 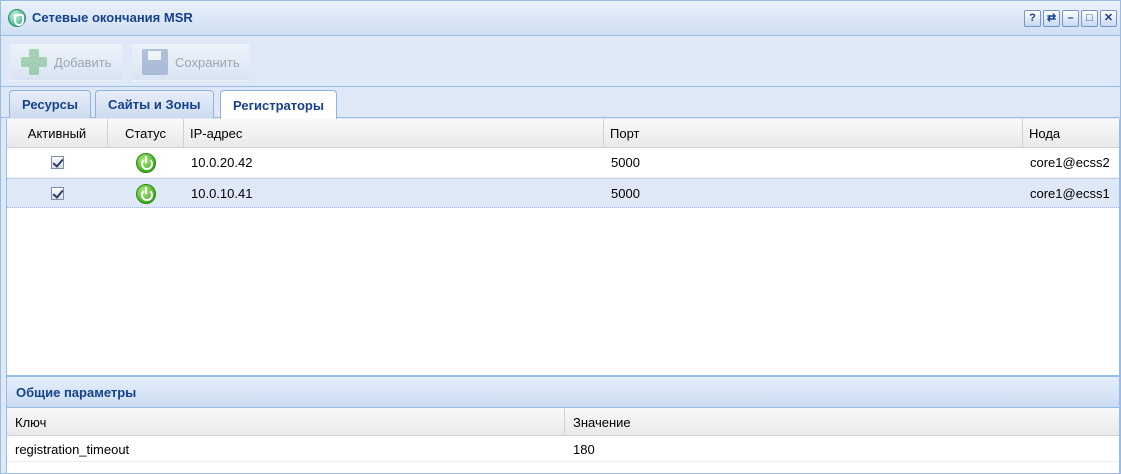 What do you see at coordinates (207, 62) in the screenshot?
I see `save-button-label: Сохранить` at bounding box center [207, 62].